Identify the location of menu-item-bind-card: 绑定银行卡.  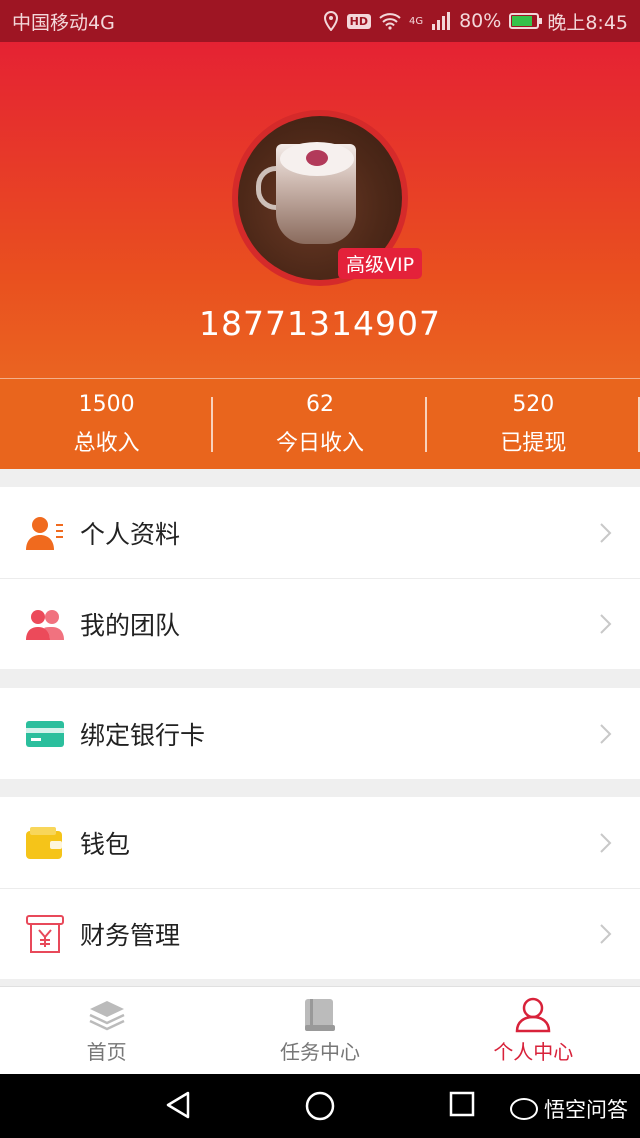
(320, 733).